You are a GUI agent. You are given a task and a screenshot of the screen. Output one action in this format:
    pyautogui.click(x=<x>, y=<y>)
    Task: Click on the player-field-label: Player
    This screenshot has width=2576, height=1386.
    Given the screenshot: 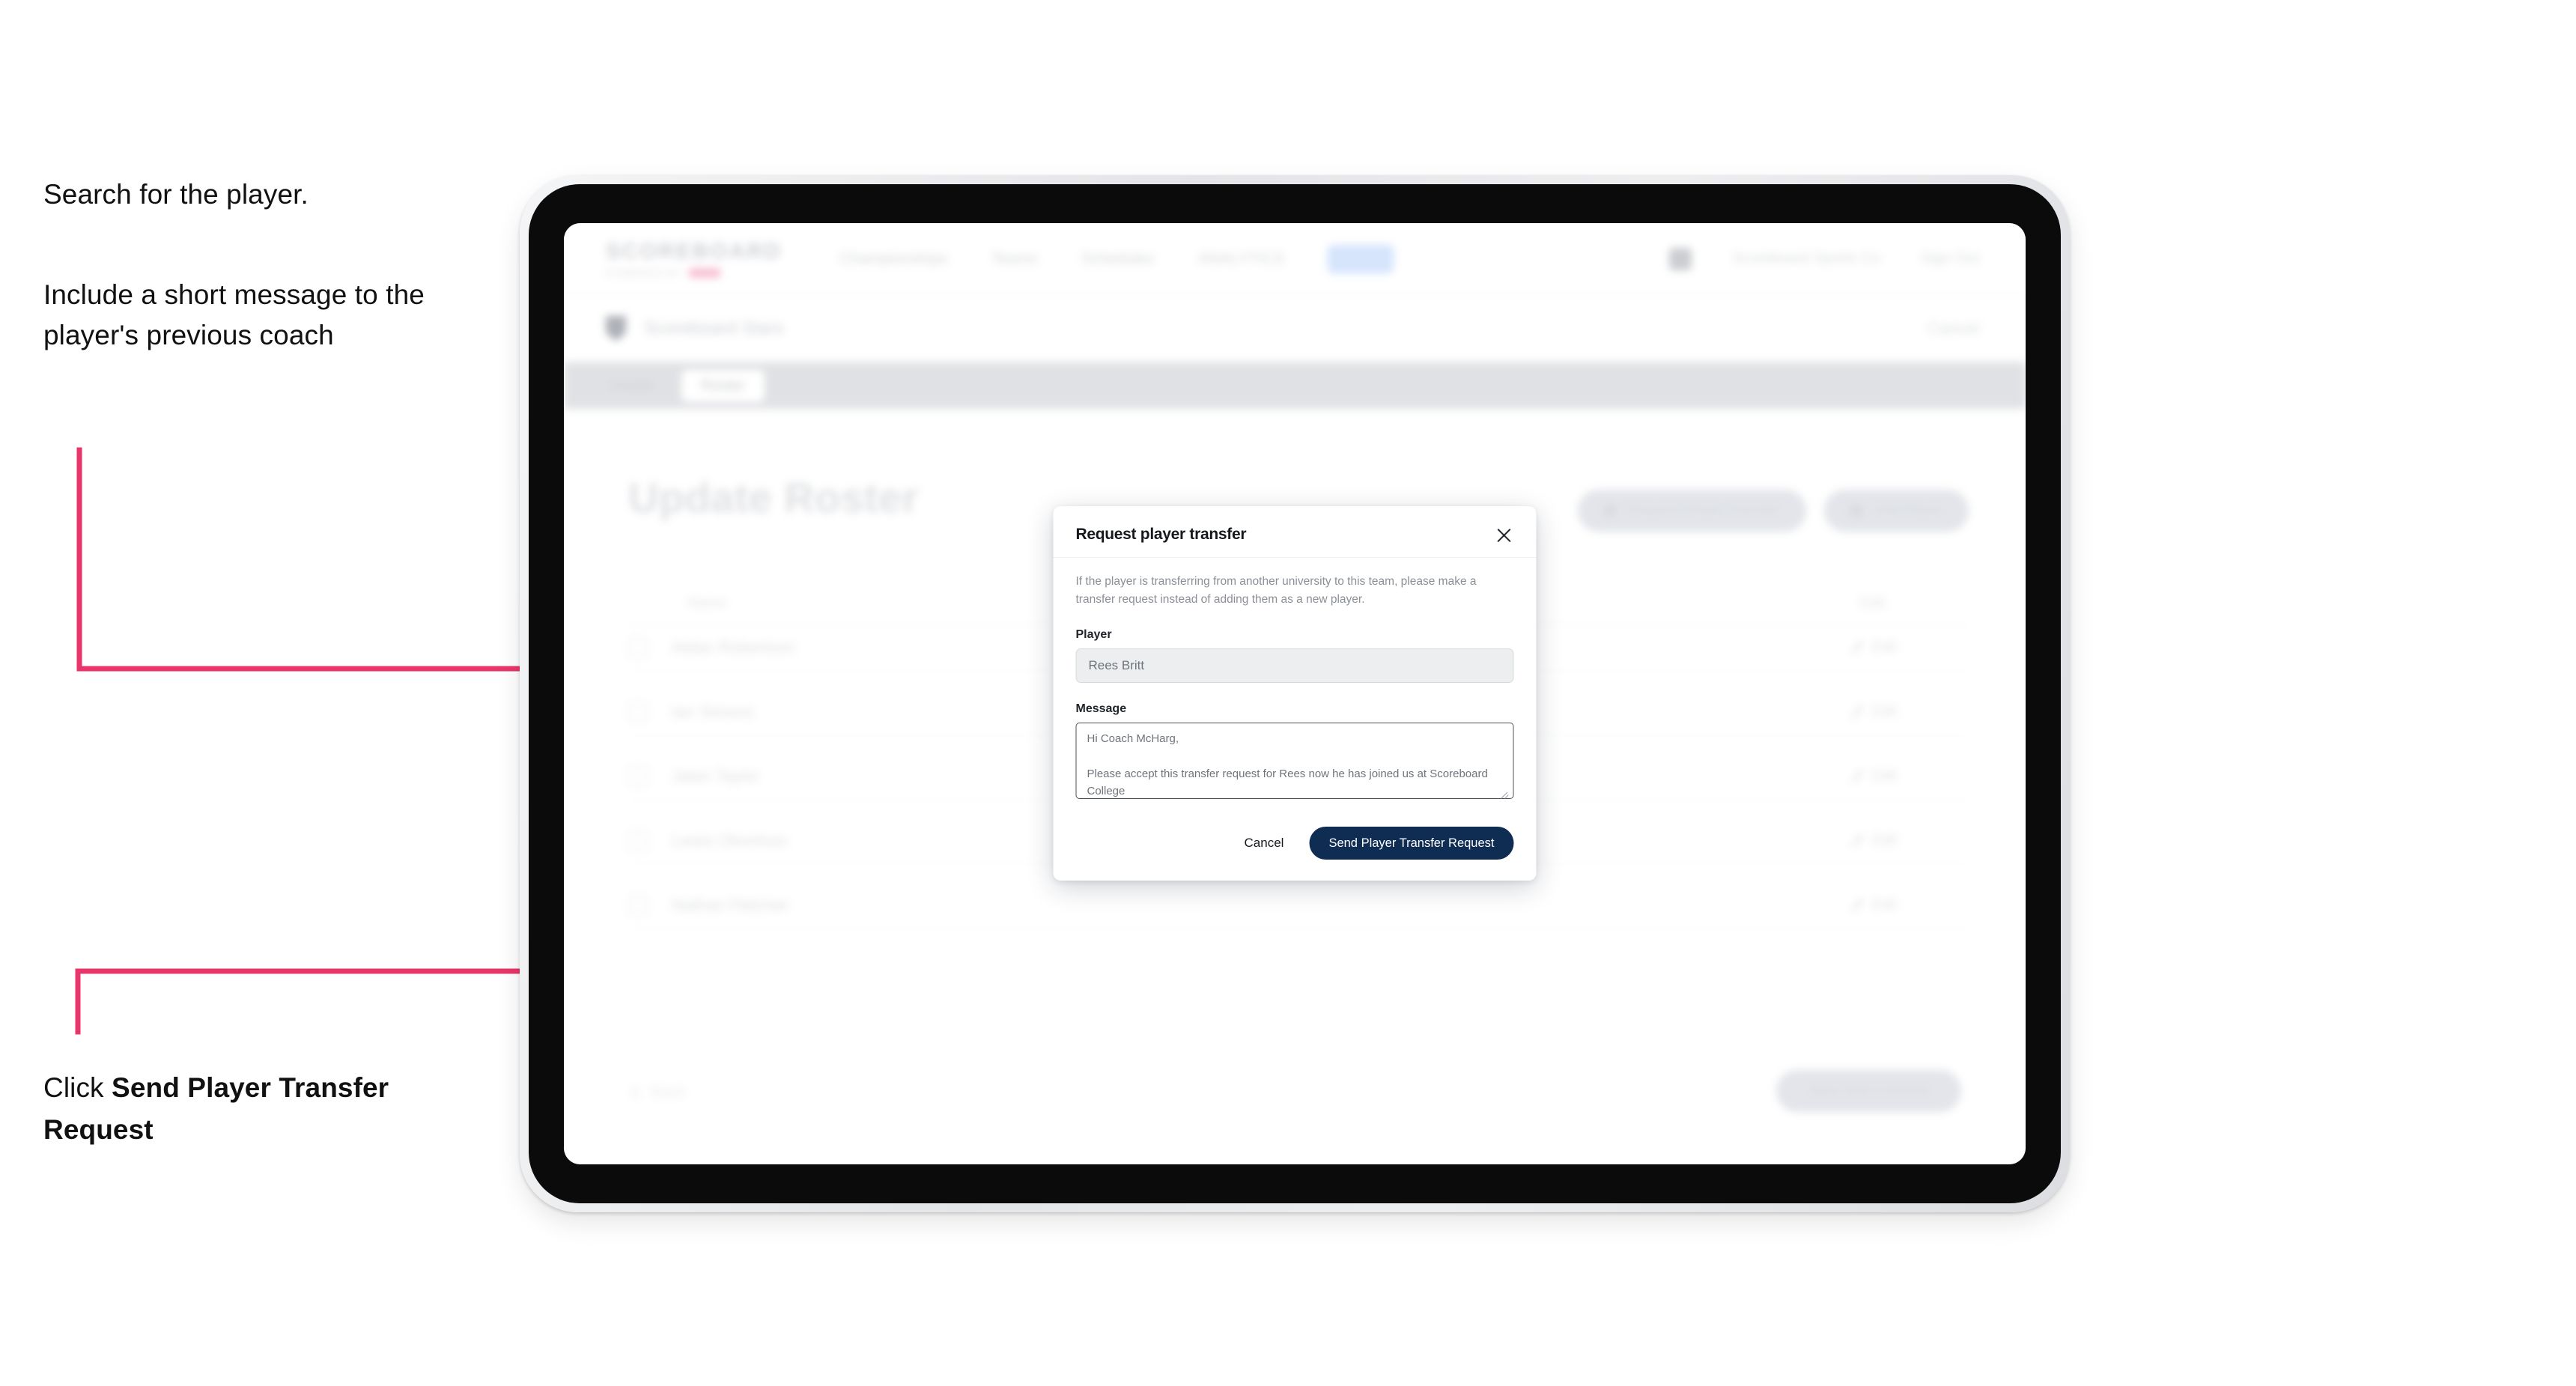 What is the action you would take?
    pyautogui.click(x=1093, y=635)
    